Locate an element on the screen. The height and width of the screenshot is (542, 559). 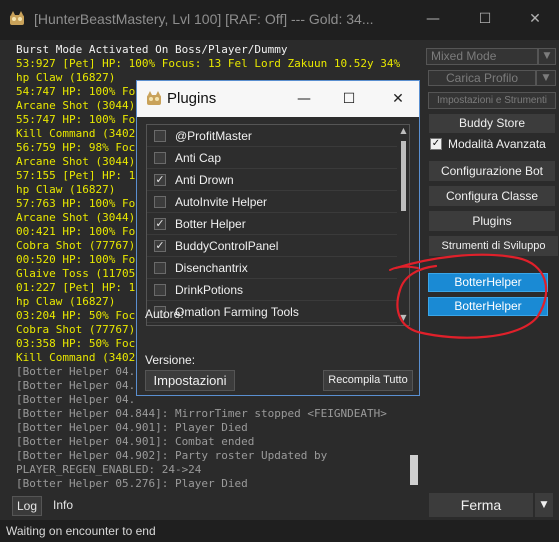
plugin-list-item: ✓ Botter Helper is located at coordinates (272, 224).